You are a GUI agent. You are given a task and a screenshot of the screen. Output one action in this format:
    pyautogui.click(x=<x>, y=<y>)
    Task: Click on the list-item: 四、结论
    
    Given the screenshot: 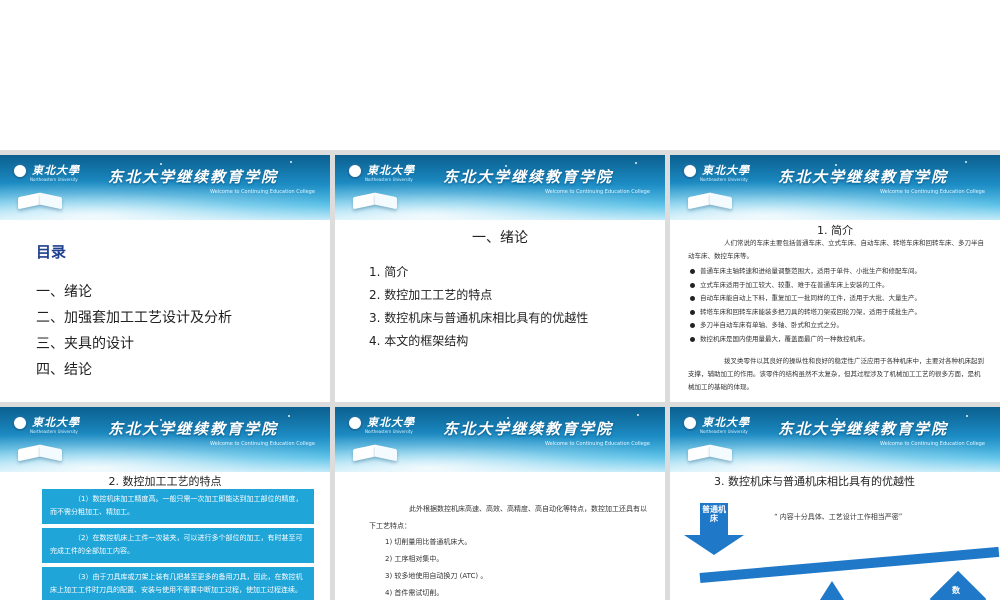 What is the action you would take?
    pyautogui.click(x=64, y=370)
    